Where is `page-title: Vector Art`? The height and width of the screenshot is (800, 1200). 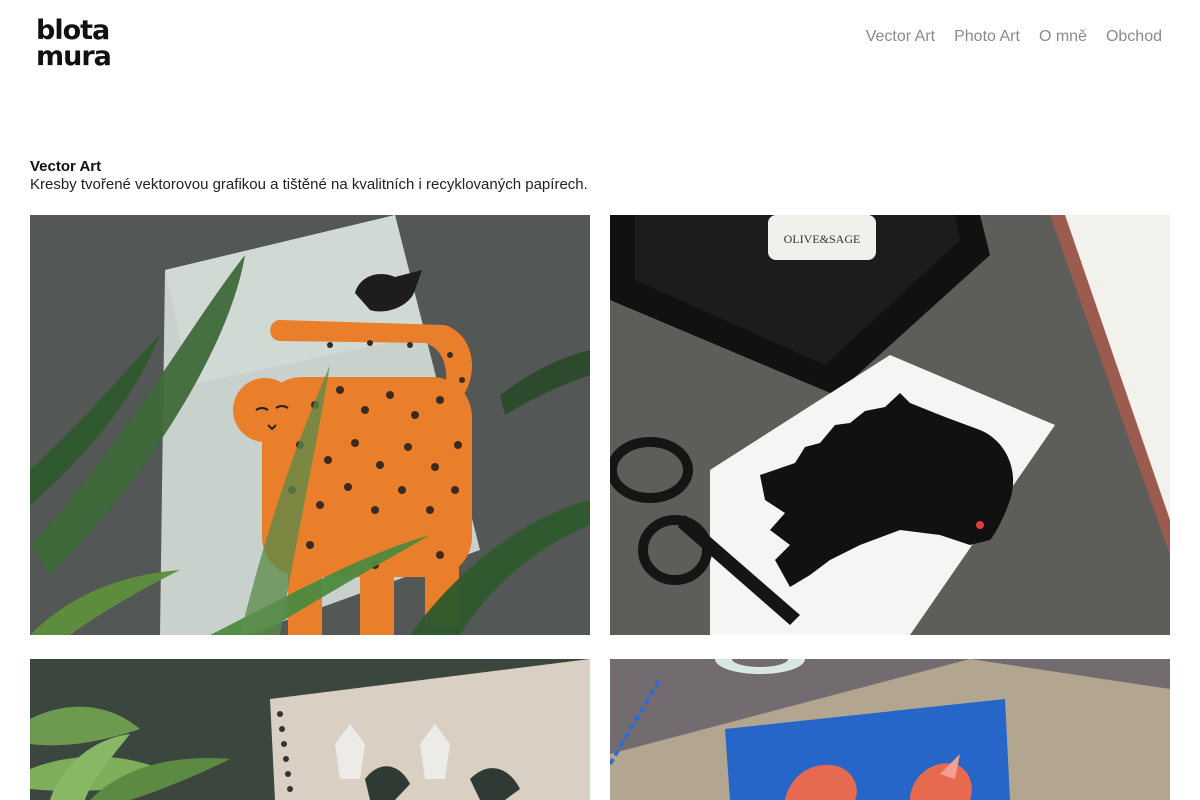
page-title: Vector Art is located at coordinates (66, 166).